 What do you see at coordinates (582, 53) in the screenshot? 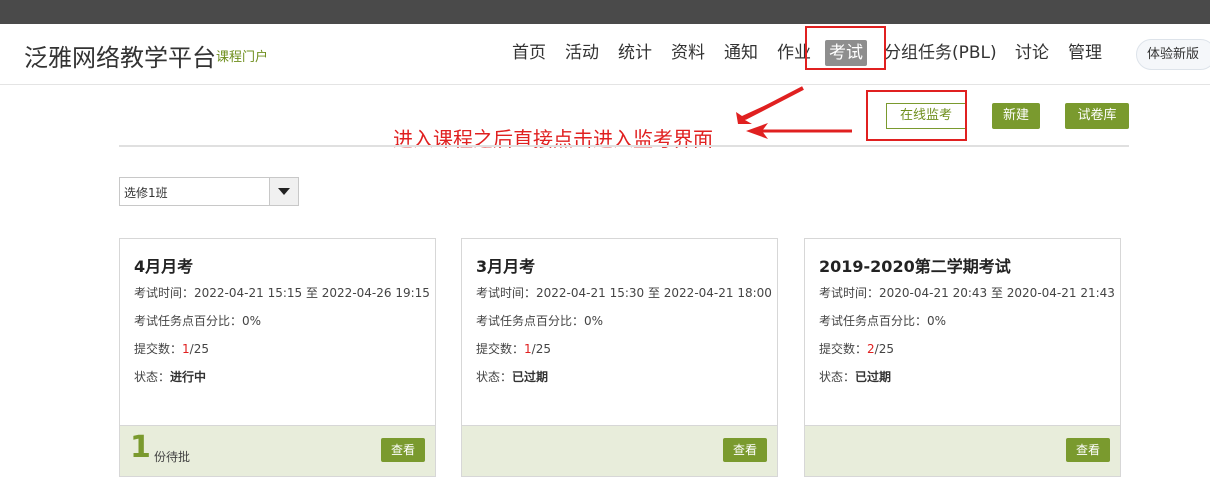
I see `nav-activity: 活动` at bounding box center [582, 53].